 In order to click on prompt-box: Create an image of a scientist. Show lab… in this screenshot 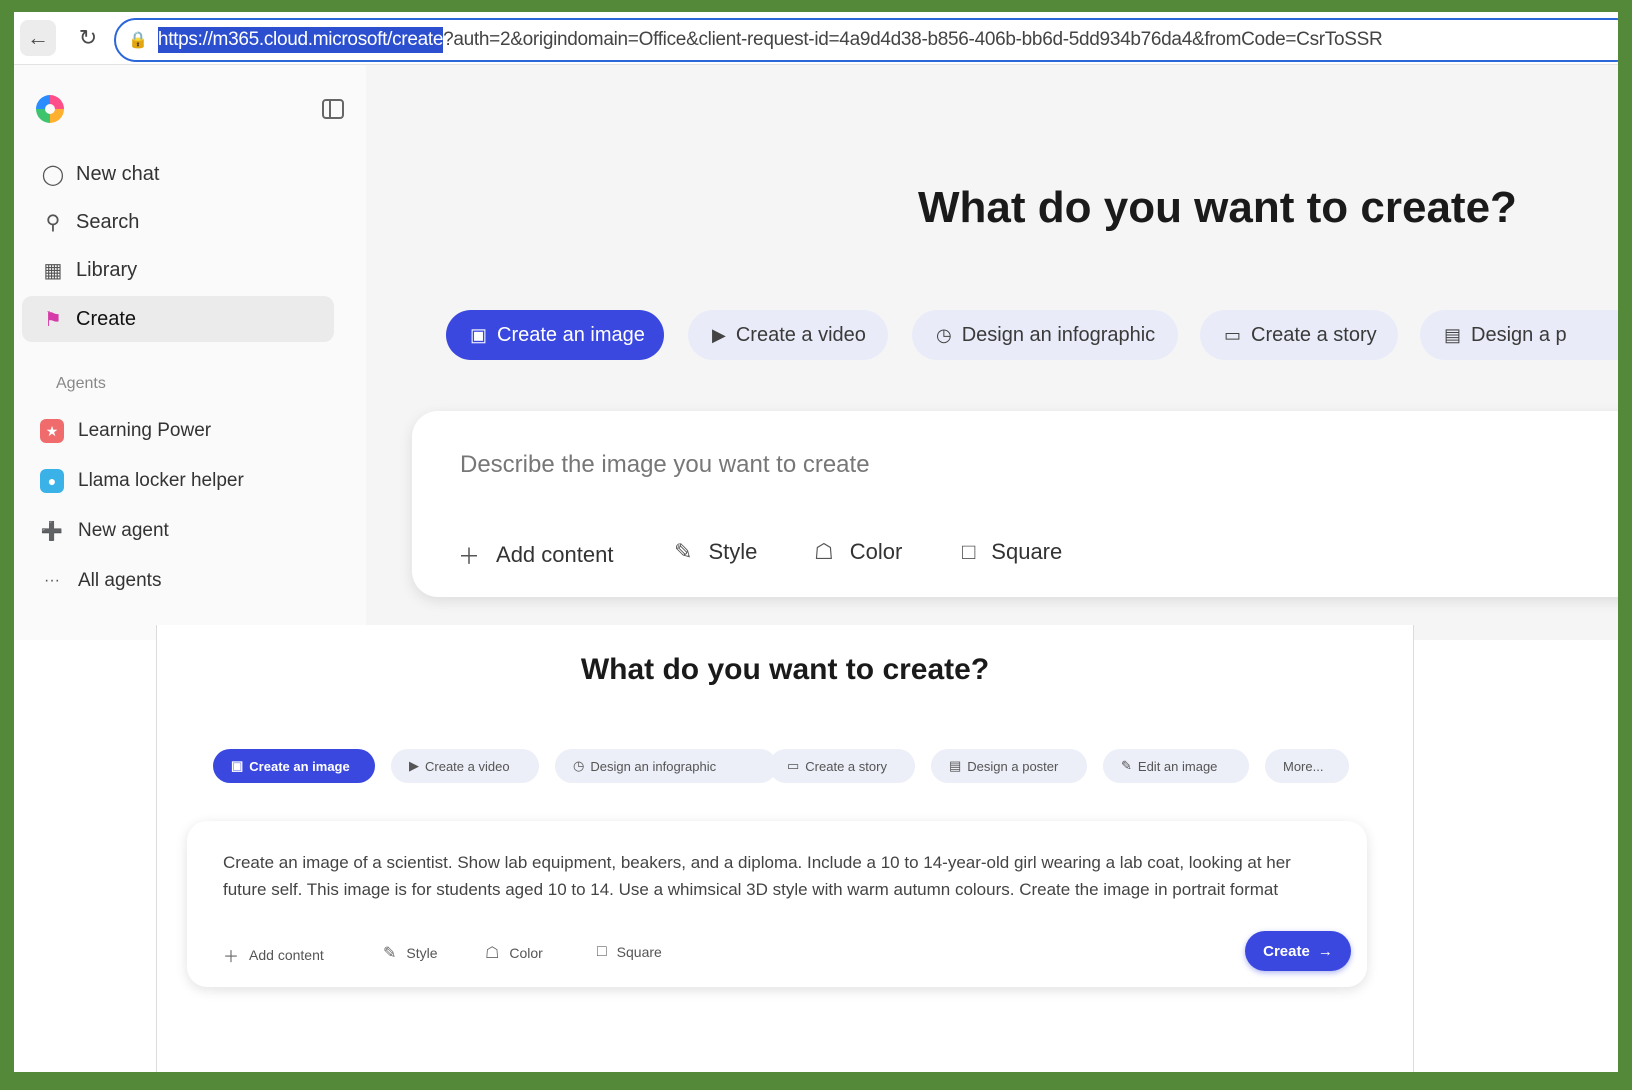, I will do `click(777, 904)`.